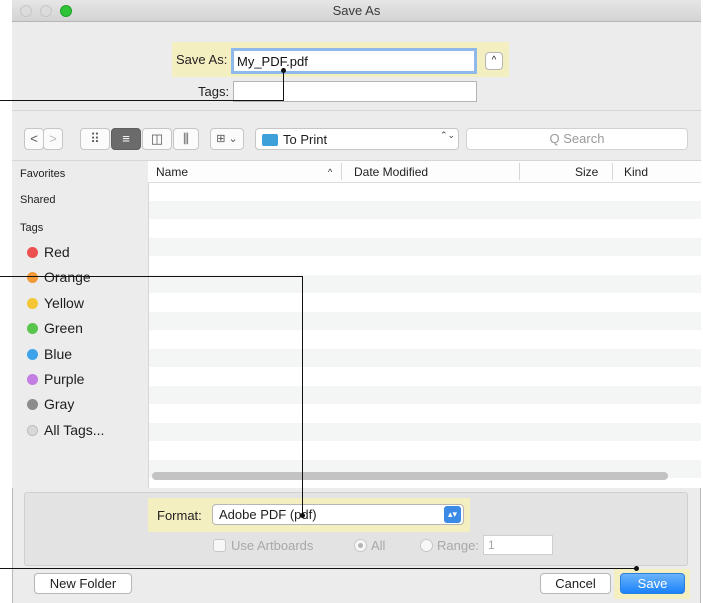  Describe the element at coordinates (32, 430) in the screenshot. I see `all-tags-tag-dot-icon` at that location.